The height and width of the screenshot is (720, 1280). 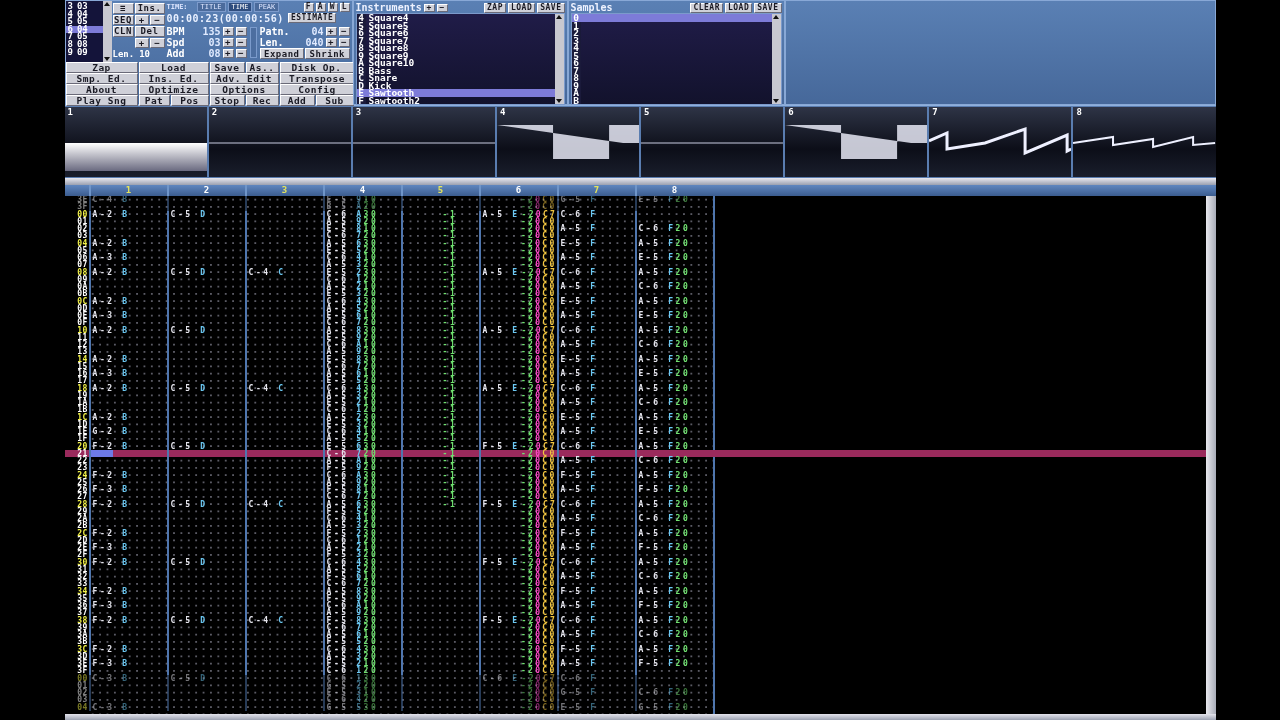 I want to click on selected-sample: 0, so click(x=671, y=18).